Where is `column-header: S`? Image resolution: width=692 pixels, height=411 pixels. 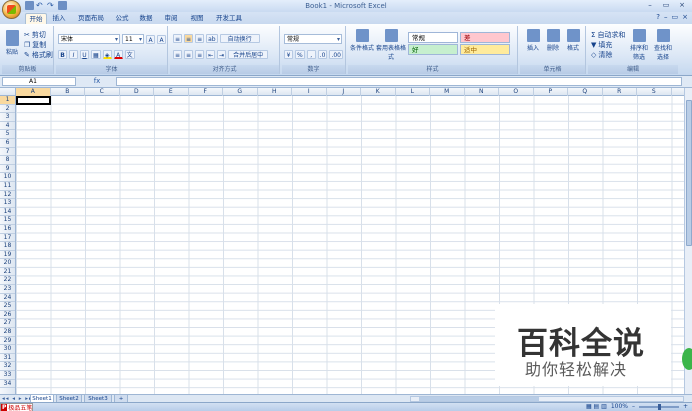 column-header: S is located at coordinates (654, 92).